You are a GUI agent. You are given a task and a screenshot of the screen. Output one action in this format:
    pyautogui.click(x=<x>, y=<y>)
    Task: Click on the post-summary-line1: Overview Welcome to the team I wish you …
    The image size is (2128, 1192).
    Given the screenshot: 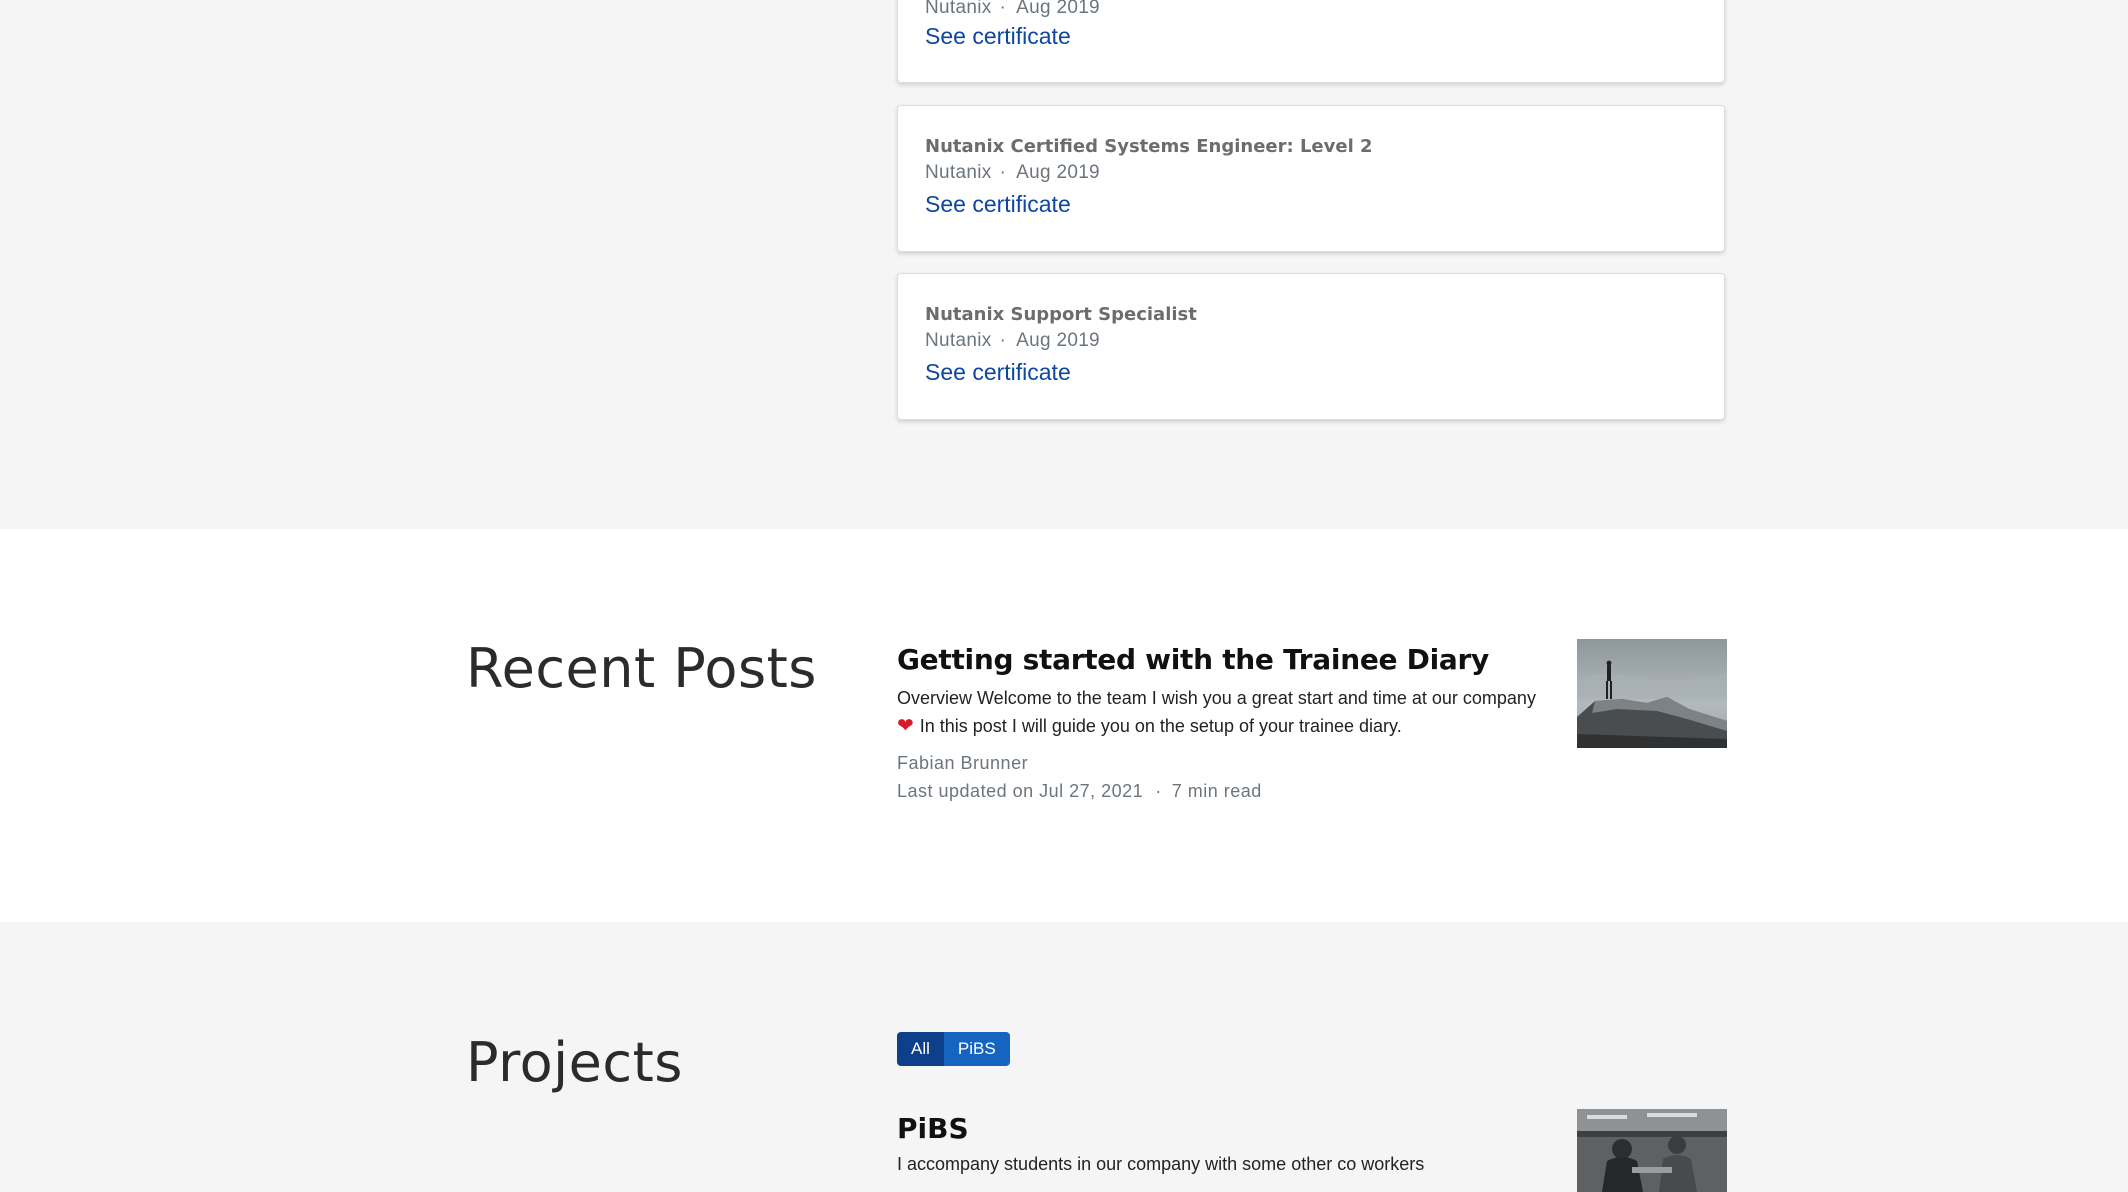 What is the action you would take?
    pyautogui.click(x=1216, y=698)
    